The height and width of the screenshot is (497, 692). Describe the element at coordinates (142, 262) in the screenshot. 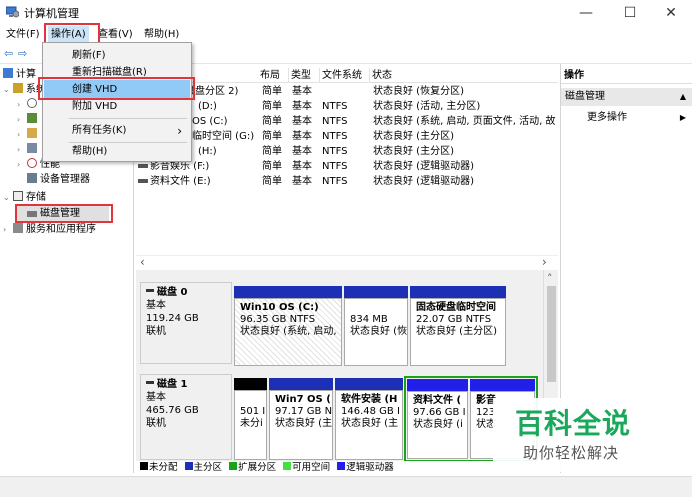

I see `scroll-left-icon: ‹` at that location.